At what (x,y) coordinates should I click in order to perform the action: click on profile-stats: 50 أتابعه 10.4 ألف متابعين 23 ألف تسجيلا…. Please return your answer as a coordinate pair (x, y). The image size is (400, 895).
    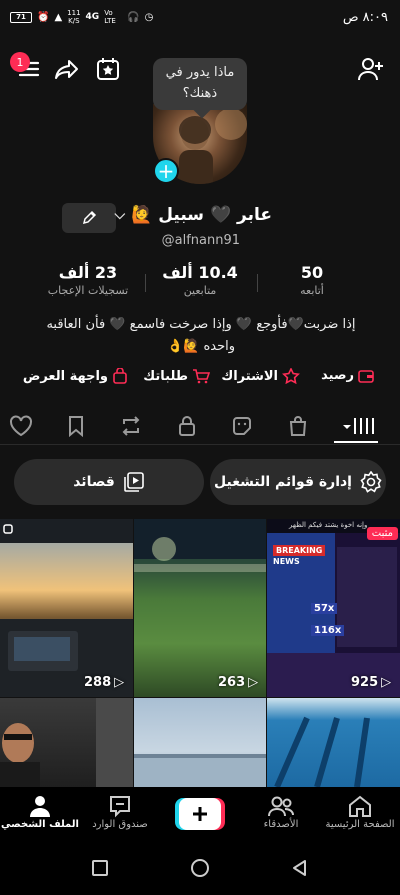
    Looking at the image, I should click on (200, 285).